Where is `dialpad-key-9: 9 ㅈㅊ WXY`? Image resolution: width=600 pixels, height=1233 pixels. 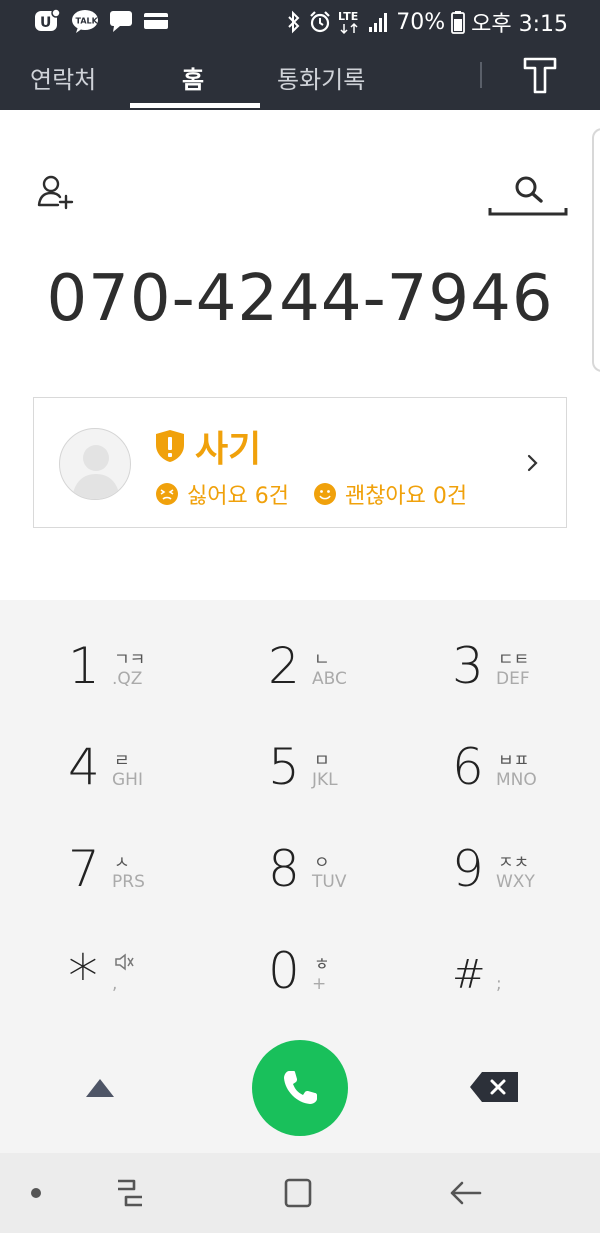
dialpad-key-9: 9 ㅈㅊ WXY is located at coordinates (500, 870).